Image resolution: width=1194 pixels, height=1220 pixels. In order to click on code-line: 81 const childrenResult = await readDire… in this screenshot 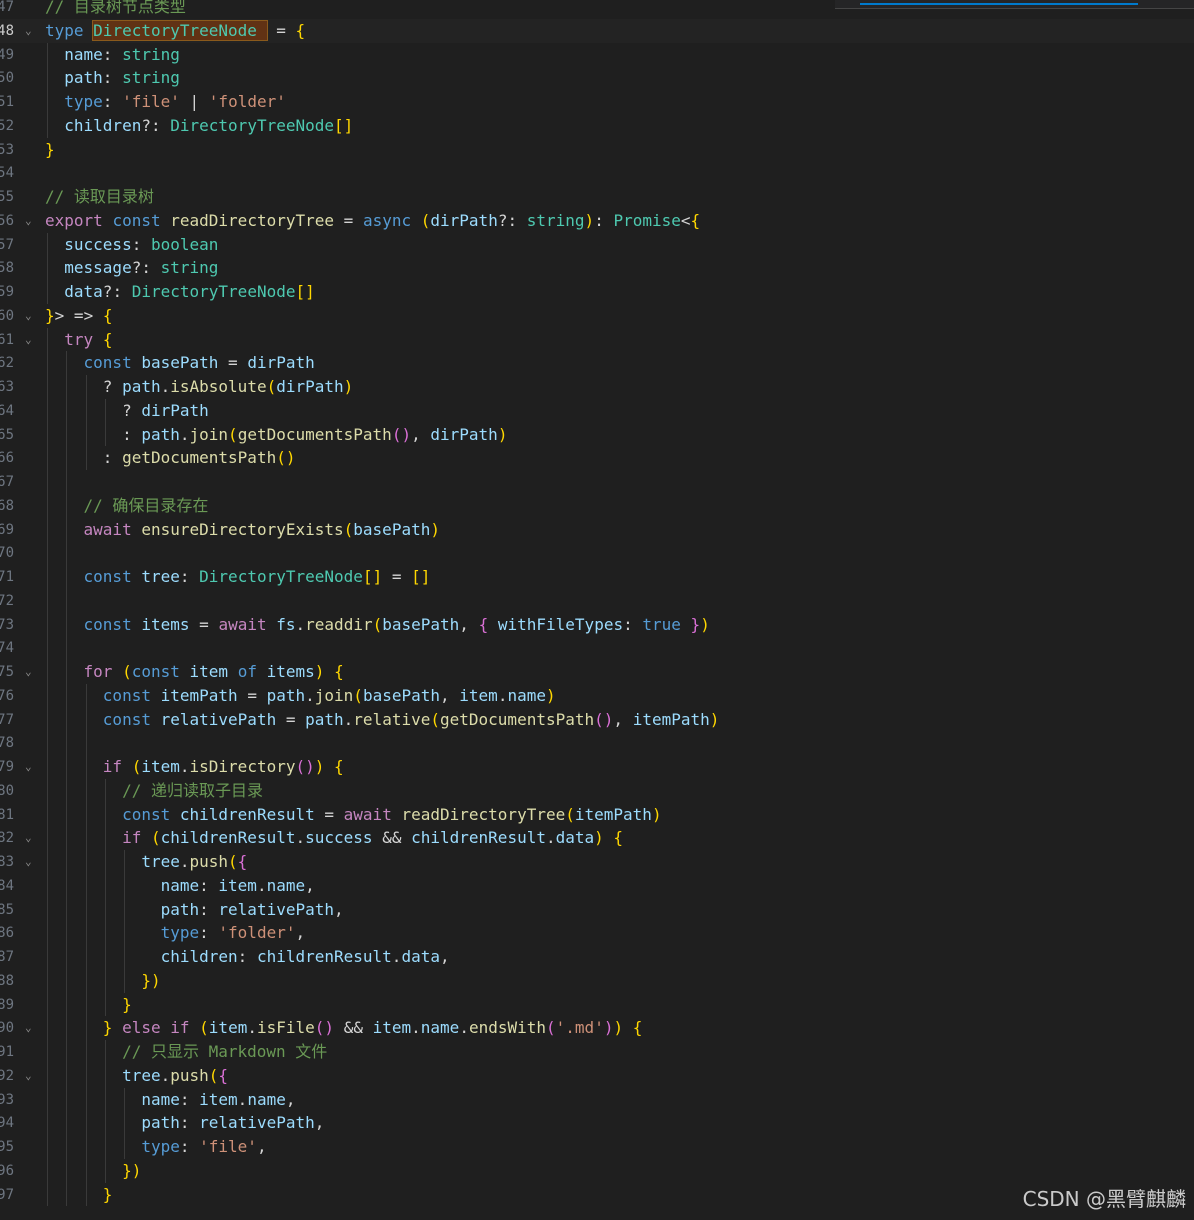, I will do `click(597, 815)`.